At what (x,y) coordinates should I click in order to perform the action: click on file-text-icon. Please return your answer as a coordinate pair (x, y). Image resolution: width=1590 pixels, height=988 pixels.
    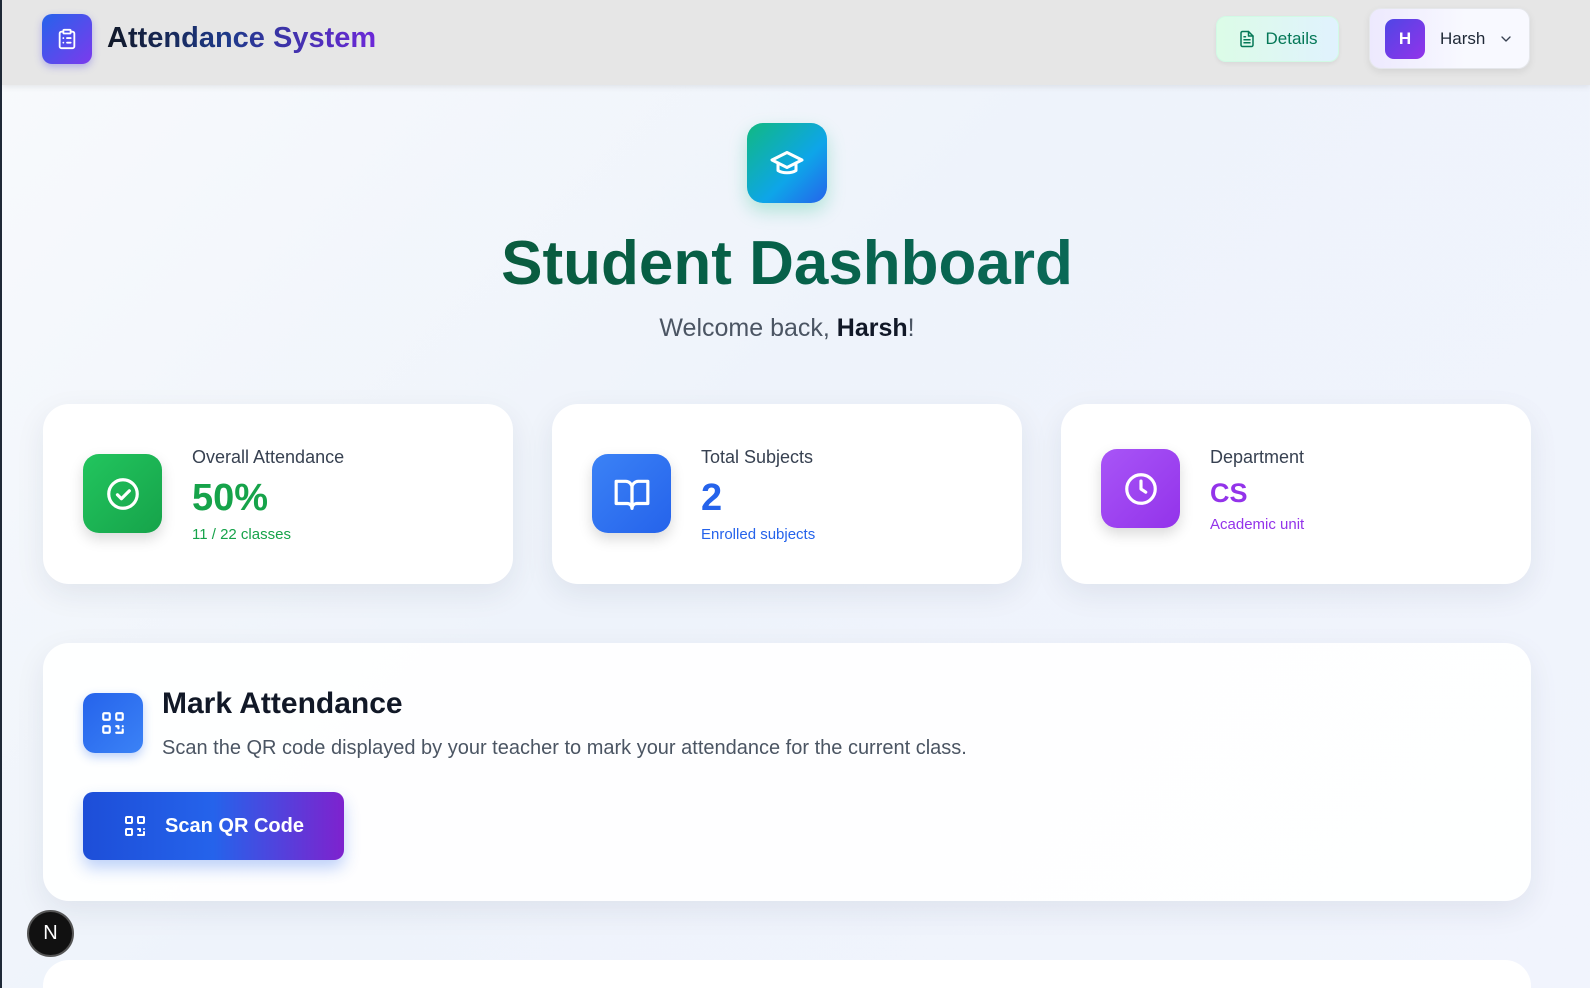
    Looking at the image, I should click on (1246, 39).